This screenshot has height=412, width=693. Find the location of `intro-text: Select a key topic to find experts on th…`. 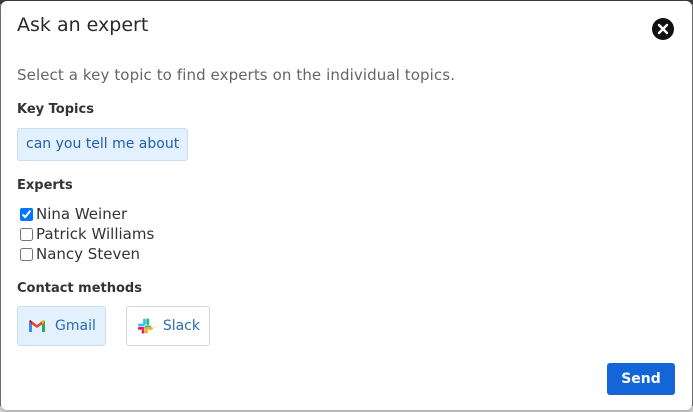

intro-text: Select a key topic to find experts on th… is located at coordinates (236, 75).